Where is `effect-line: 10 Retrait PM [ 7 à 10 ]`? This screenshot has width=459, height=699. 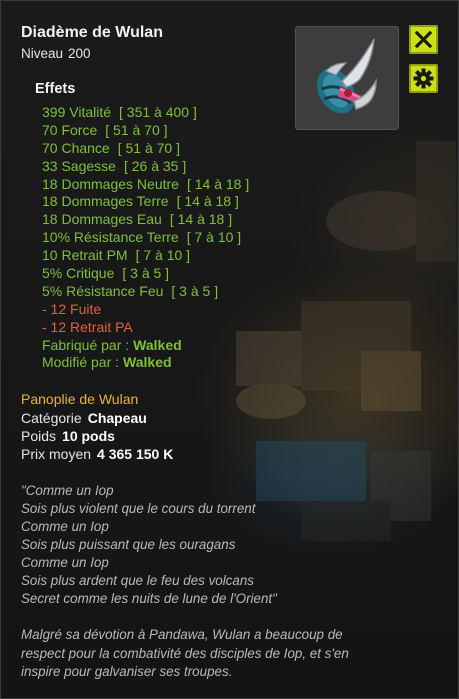
effect-line: 10 Retrait PM [ 7 à 10 ] is located at coordinates (145, 256).